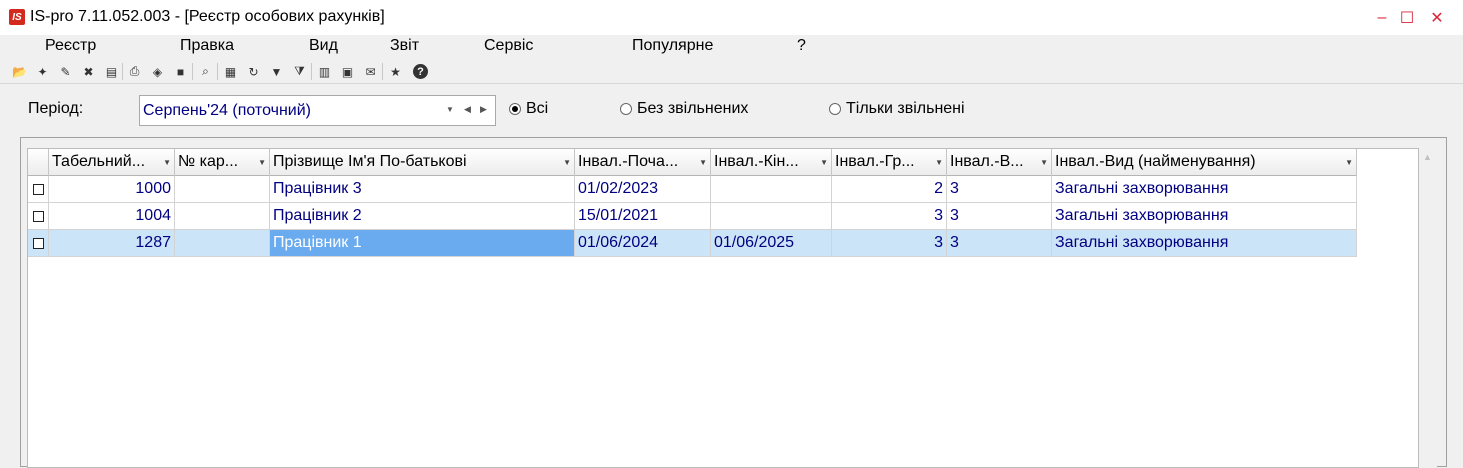 This screenshot has height=468, width=1463. What do you see at coordinates (253, 71) in the screenshot?
I see `refresh-icon: ↻` at bounding box center [253, 71].